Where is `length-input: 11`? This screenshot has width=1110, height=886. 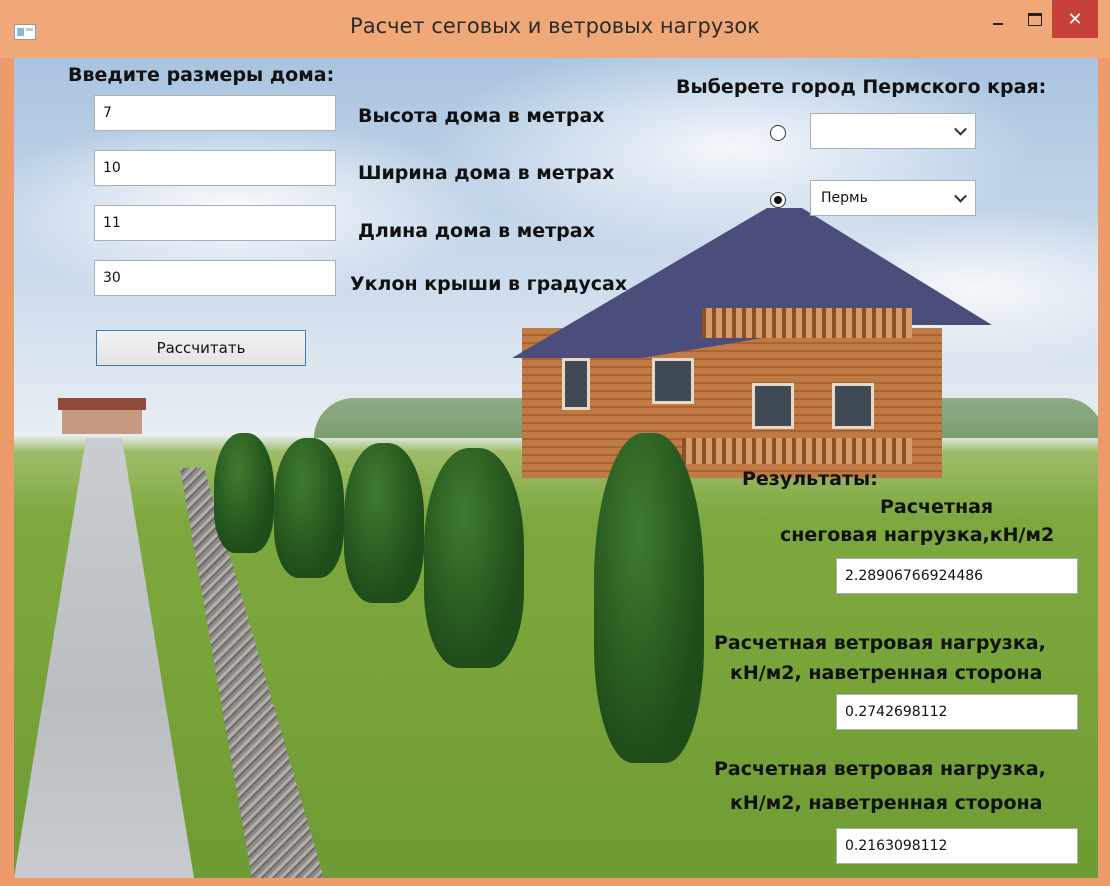 length-input: 11 is located at coordinates (215, 223).